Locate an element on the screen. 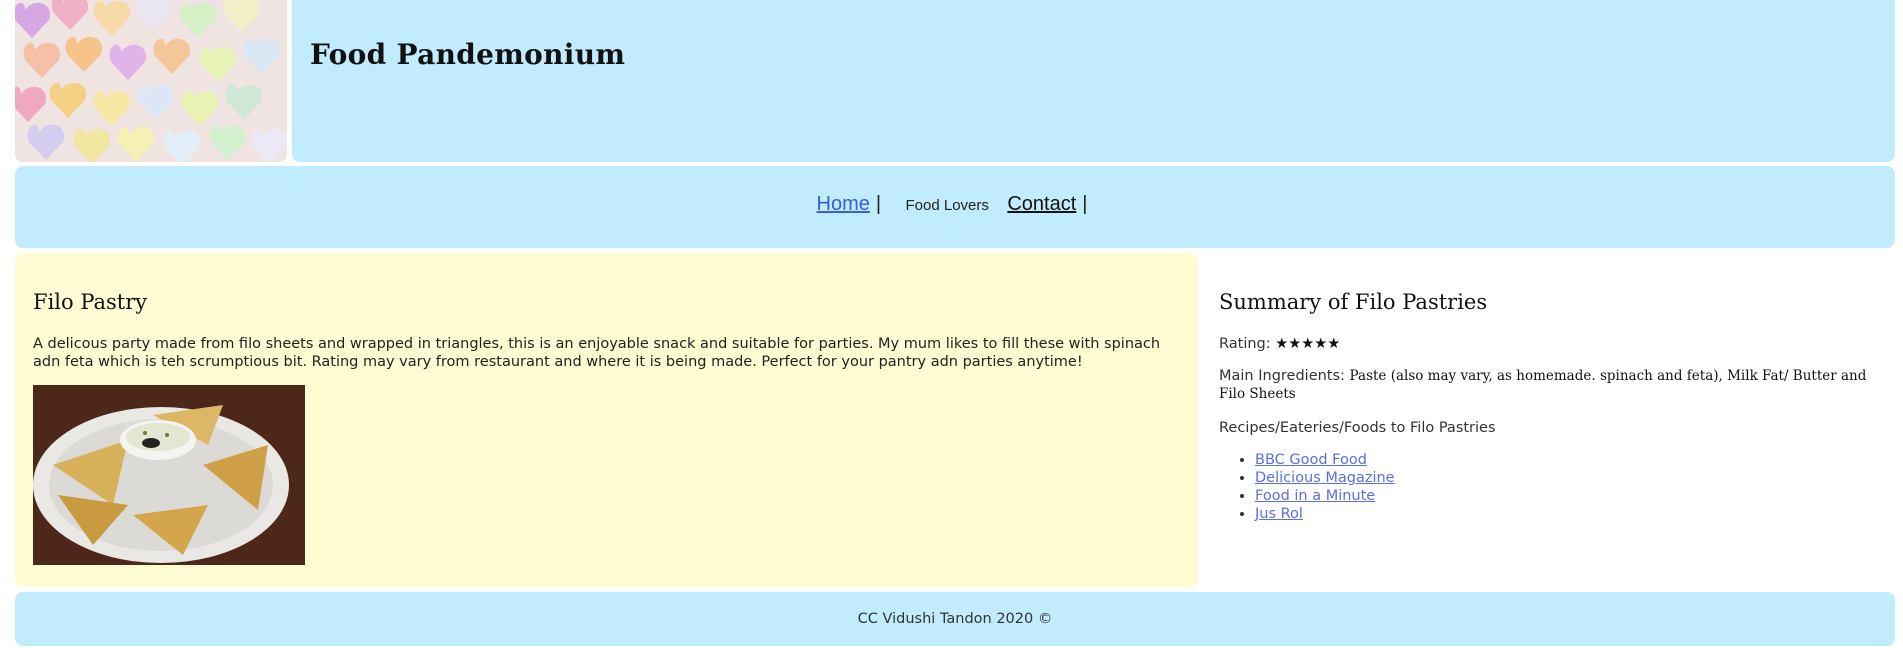 This screenshot has width=1903, height=648. header-image is located at coordinates (151, 81).